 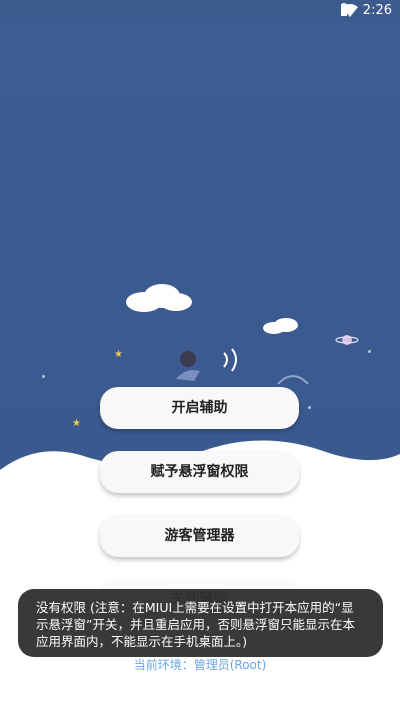 I want to click on planet-icon, so click(x=347, y=340).